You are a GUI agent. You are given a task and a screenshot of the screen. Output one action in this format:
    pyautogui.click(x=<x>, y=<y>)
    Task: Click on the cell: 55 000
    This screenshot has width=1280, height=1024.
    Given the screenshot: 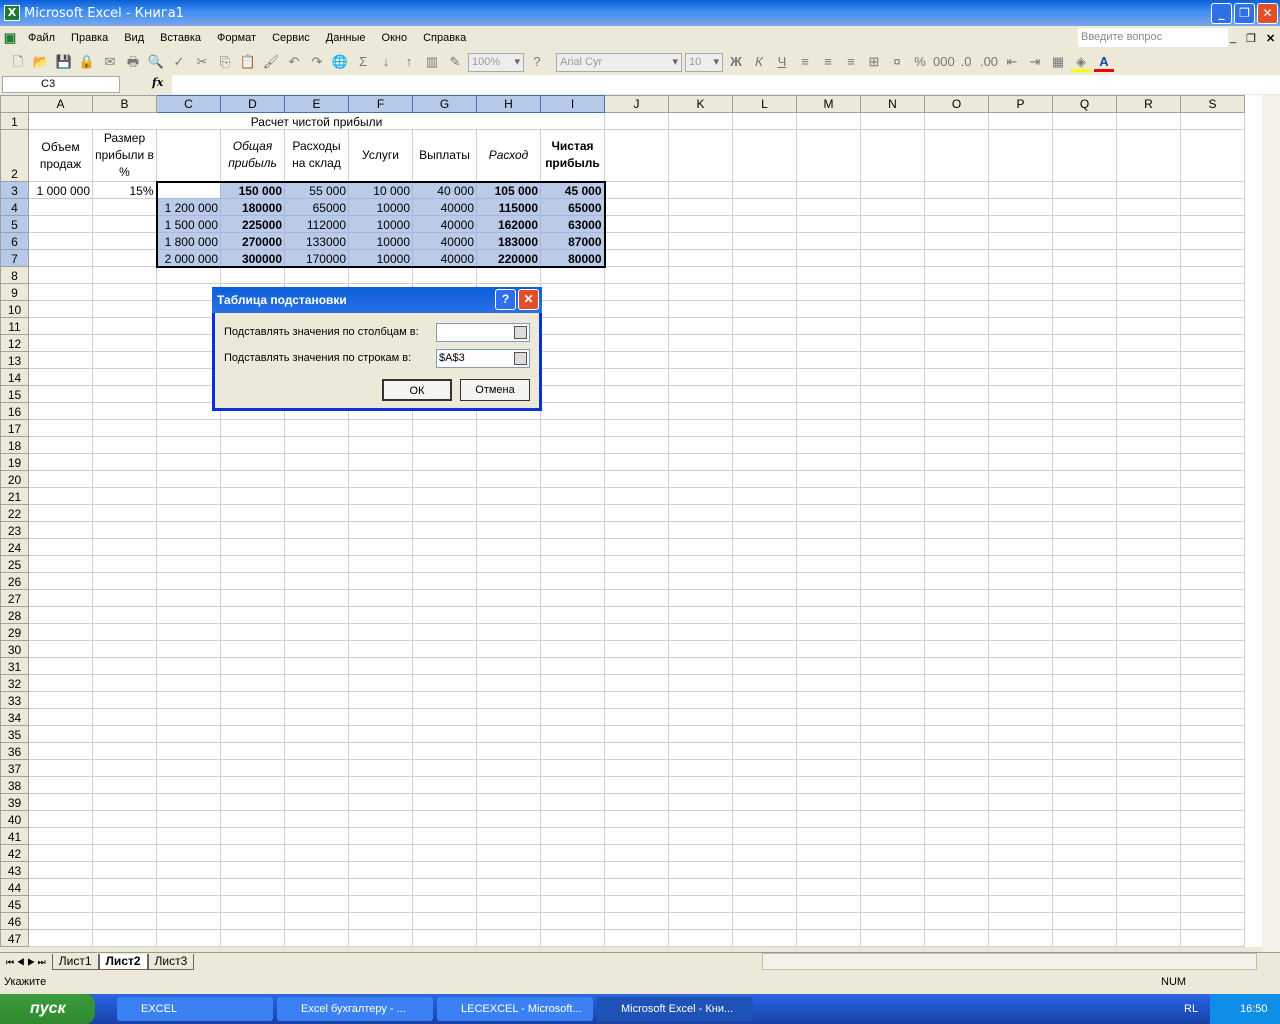 What is the action you would take?
    pyautogui.click(x=316, y=189)
    